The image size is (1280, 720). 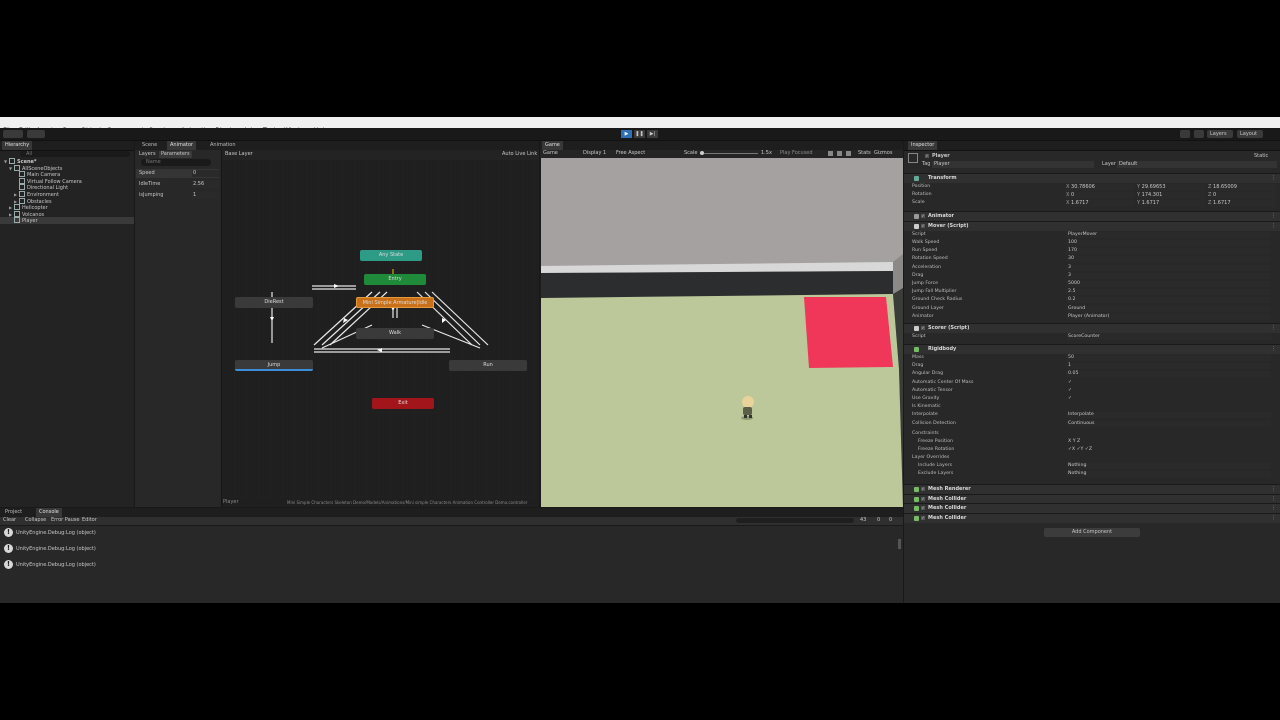 I want to click on audio-icon, so click(x=839, y=153).